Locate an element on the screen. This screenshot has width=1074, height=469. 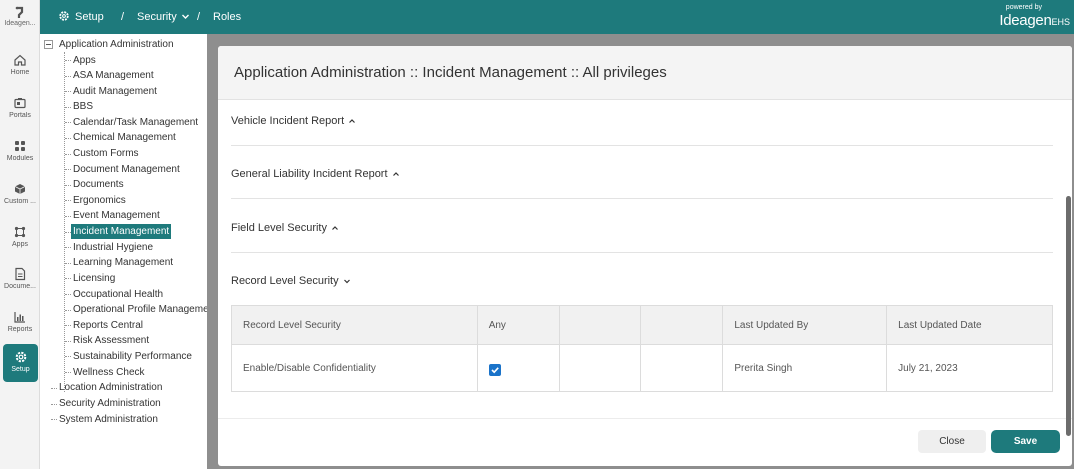
row-name: Enable/Disable Confidentiality is located at coordinates (354, 368).